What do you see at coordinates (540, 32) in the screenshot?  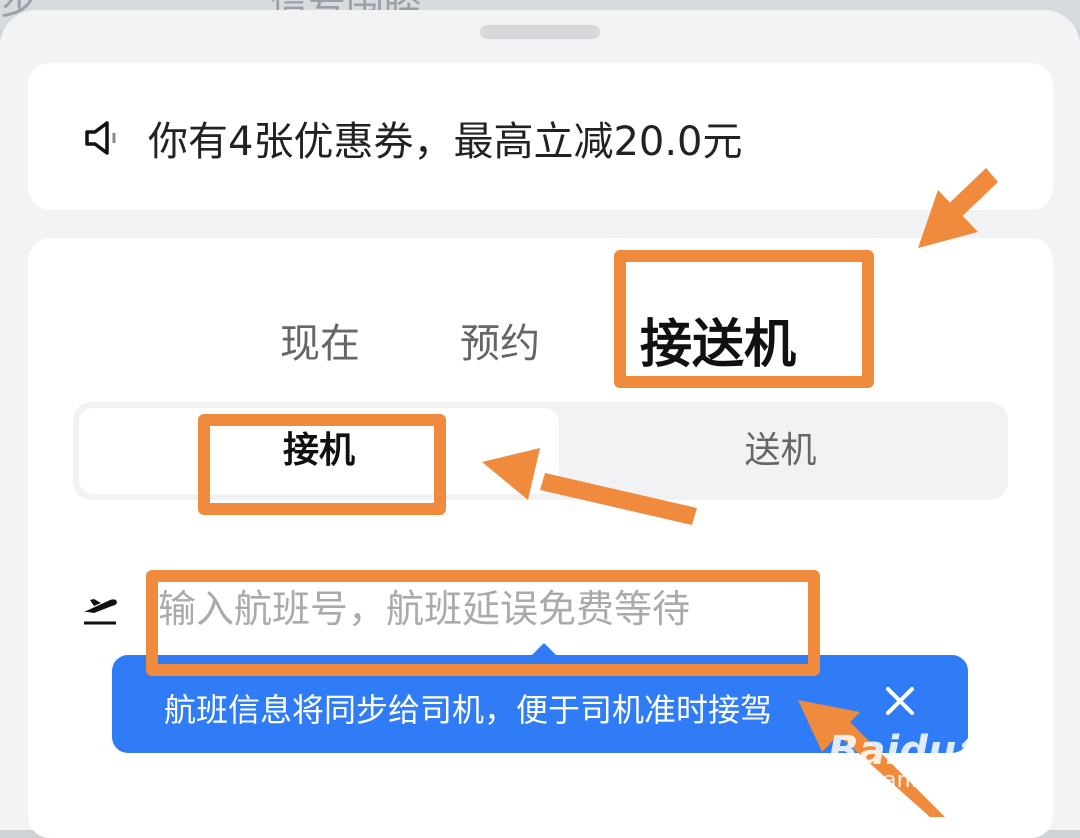 I see `drag-handle` at bounding box center [540, 32].